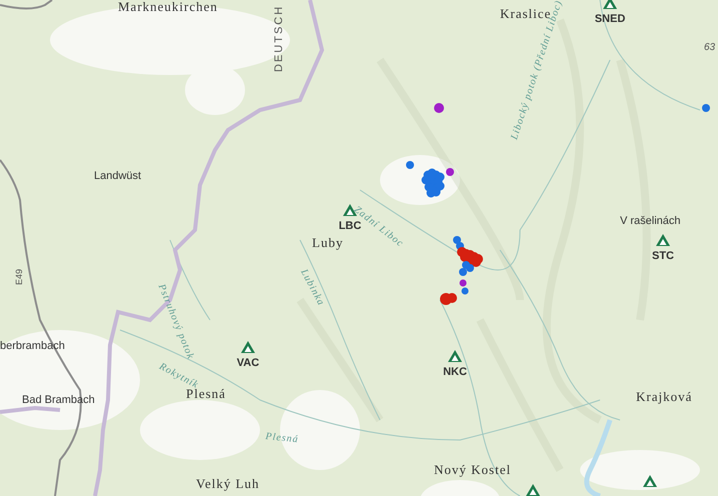 Image resolution: width=718 pixels, height=496 pixels. I want to click on place-label: Krajková, so click(664, 396).